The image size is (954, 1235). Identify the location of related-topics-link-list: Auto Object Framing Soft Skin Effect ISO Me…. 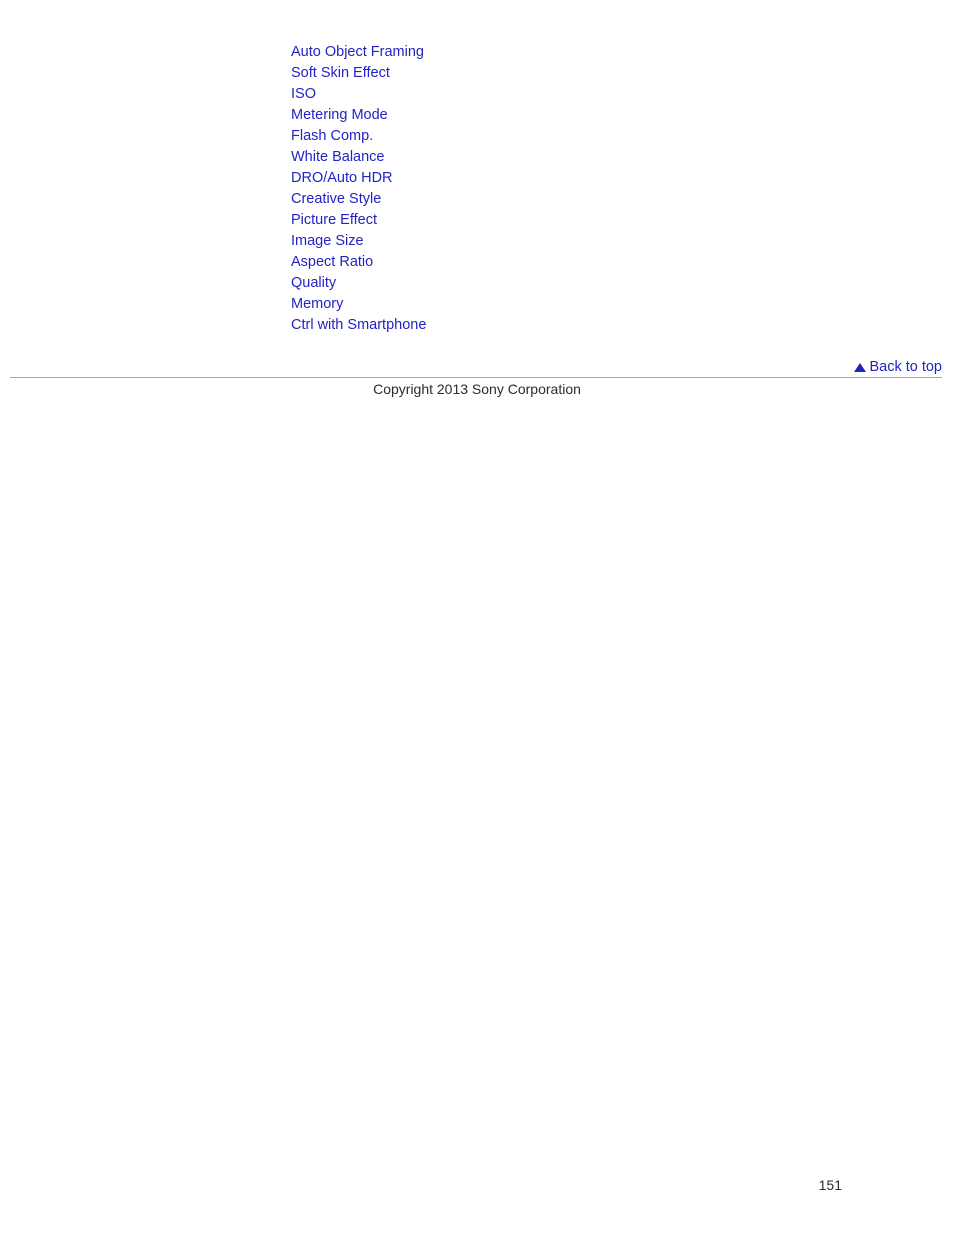
(358, 188).